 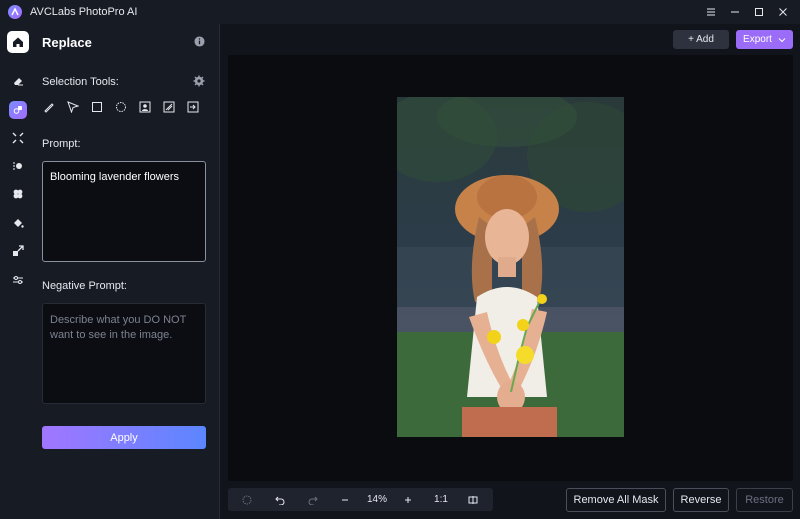 What do you see at coordinates (124, 353) in the screenshot?
I see `negative-prompt-input` at bounding box center [124, 353].